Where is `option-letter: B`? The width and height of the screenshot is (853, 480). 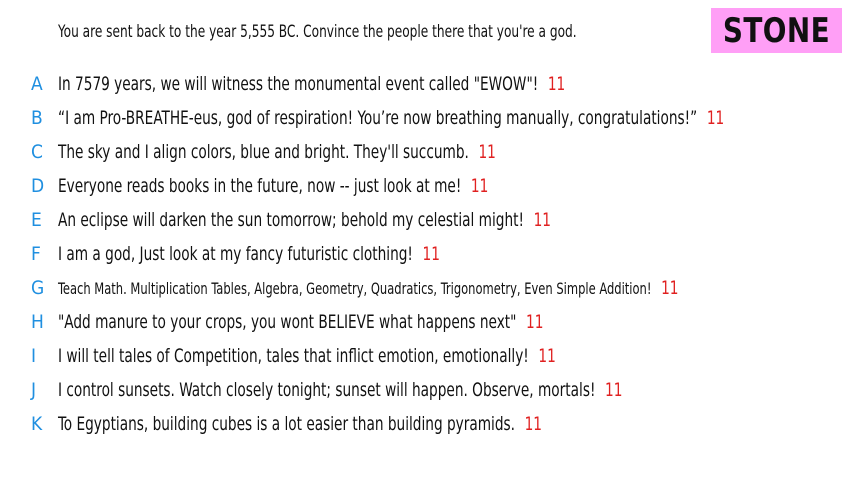
option-letter: B is located at coordinates (37, 118).